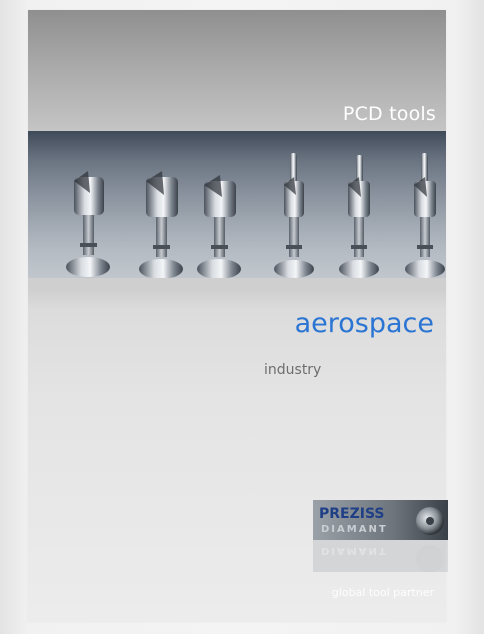  I want to click on preziss-diamant-logo: PREZISS DIAMANT, so click(380, 520).